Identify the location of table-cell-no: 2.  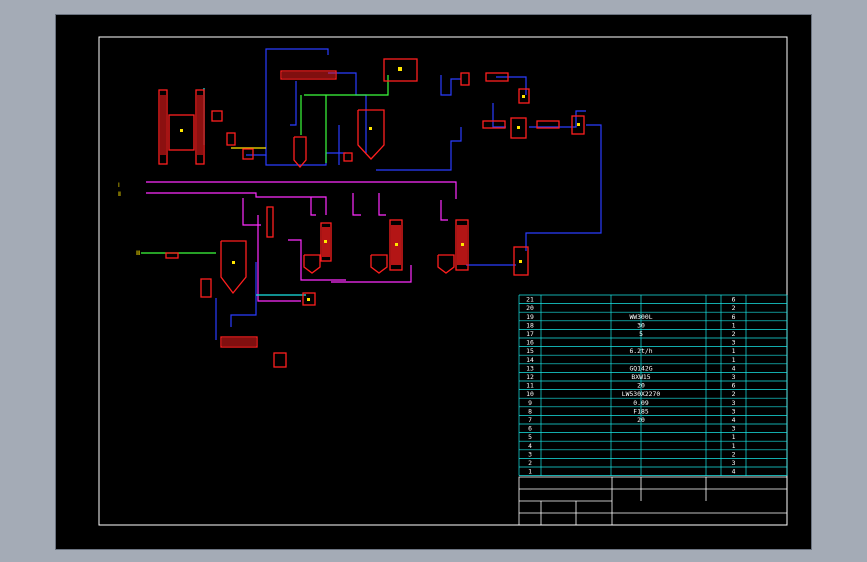
(530, 463).